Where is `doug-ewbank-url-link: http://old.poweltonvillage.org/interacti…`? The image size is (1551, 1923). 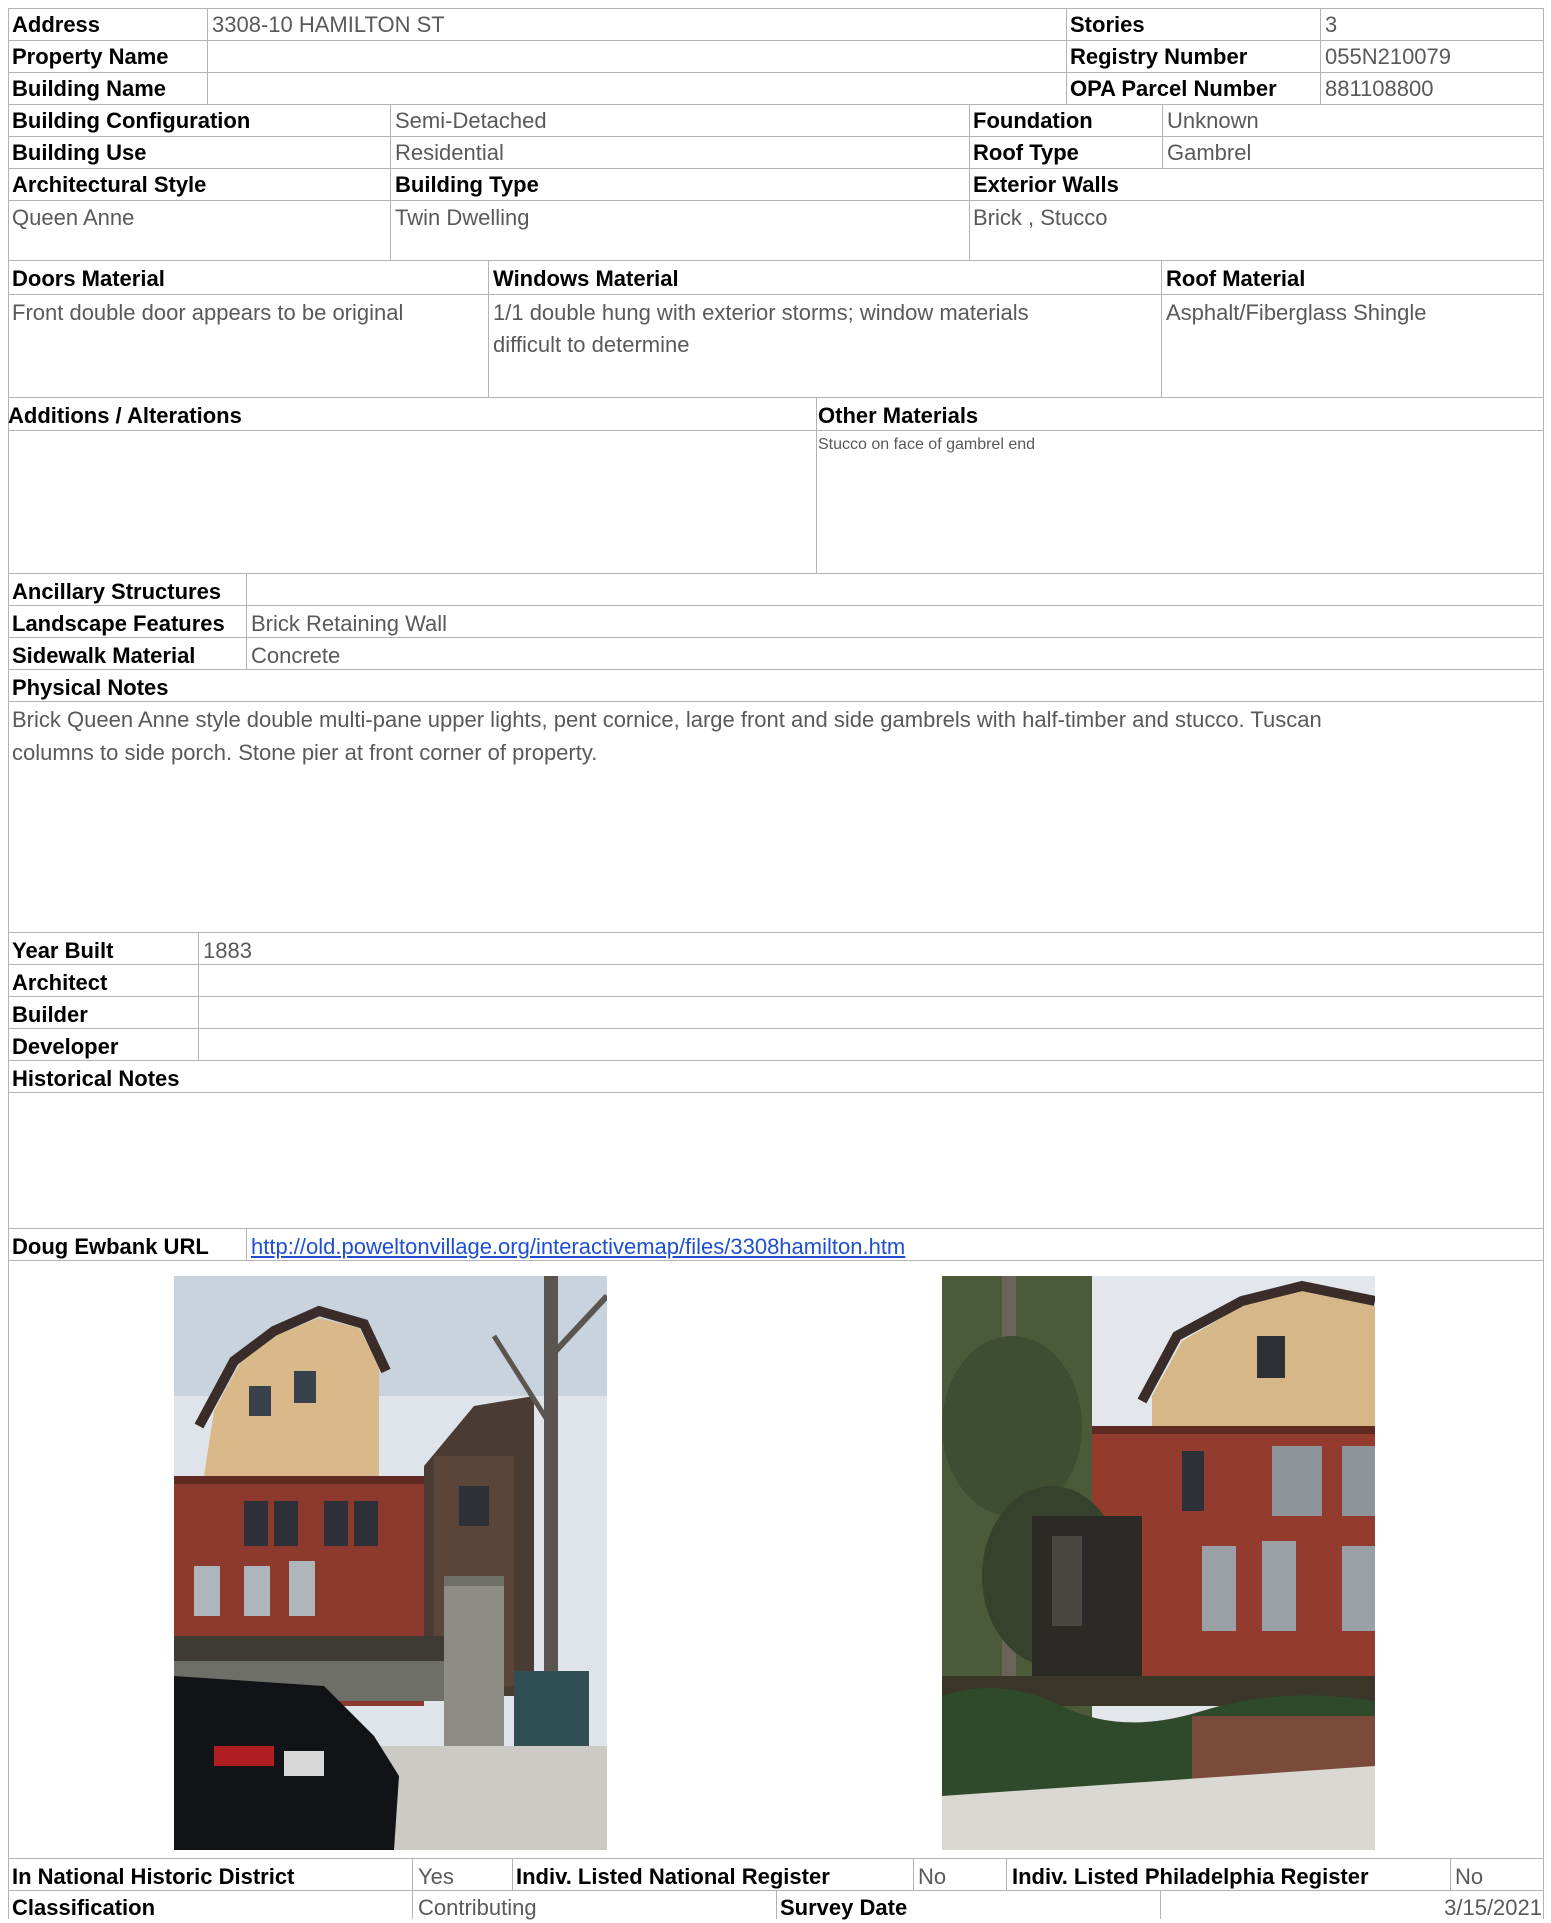
doug-ewbank-url-link: http://old.poweltonvillage.org/interacti… is located at coordinates (578, 1247).